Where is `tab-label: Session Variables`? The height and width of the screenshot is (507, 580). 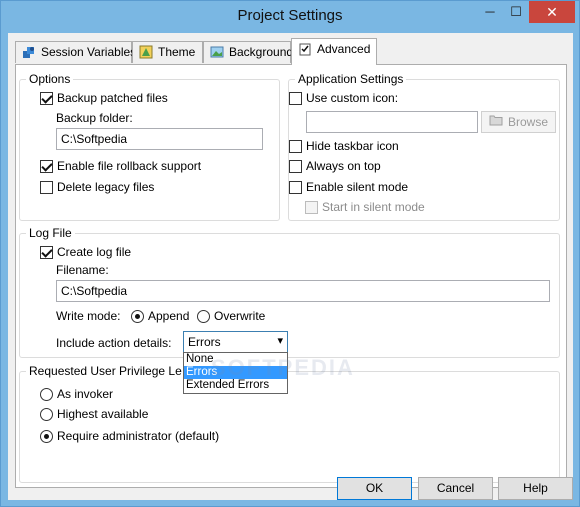 tab-label: Session Variables is located at coordinates (89, 52).